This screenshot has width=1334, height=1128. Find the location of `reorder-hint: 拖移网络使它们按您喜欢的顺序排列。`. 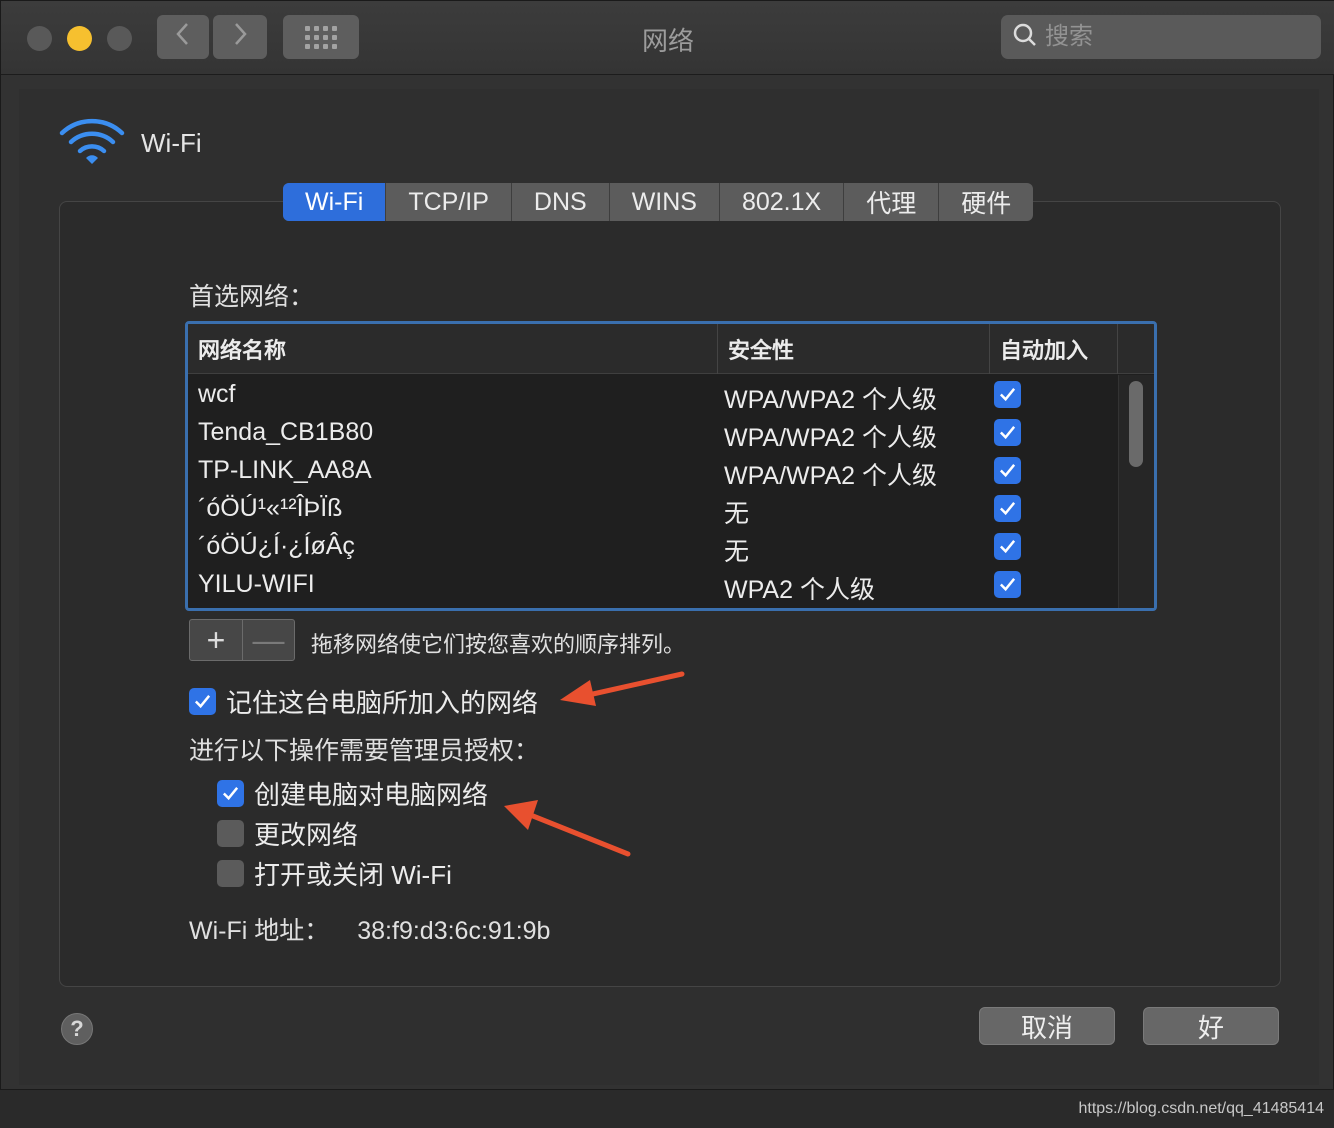

reorder-hint: 拖移网络使它们按您喜欢的顺序排列。 is located at coordinates (498, 644).